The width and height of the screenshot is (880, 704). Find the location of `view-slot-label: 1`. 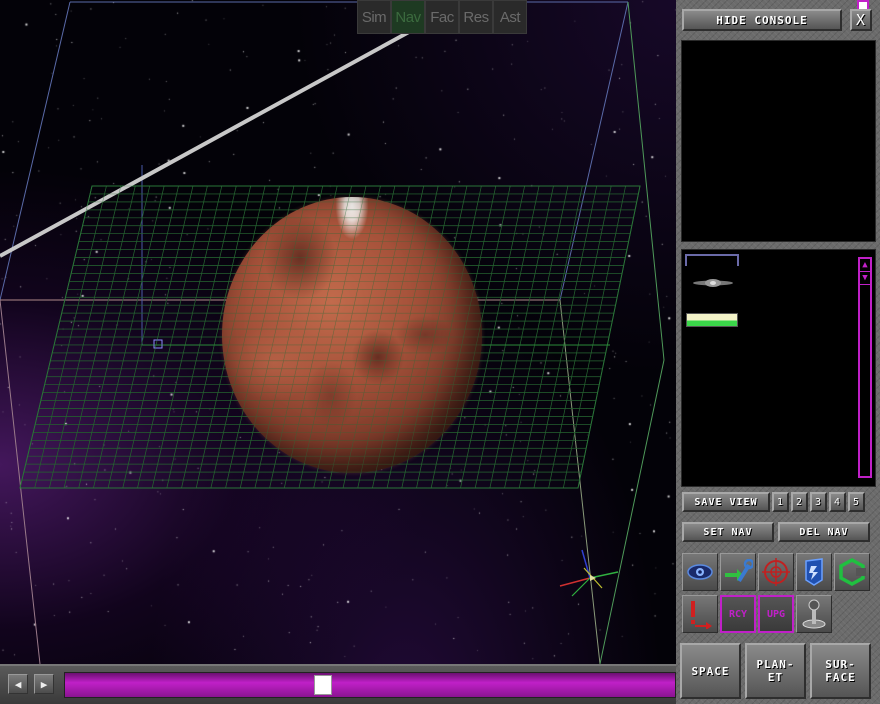

view-slot-label: 1 is located at coordinates (780, 502).